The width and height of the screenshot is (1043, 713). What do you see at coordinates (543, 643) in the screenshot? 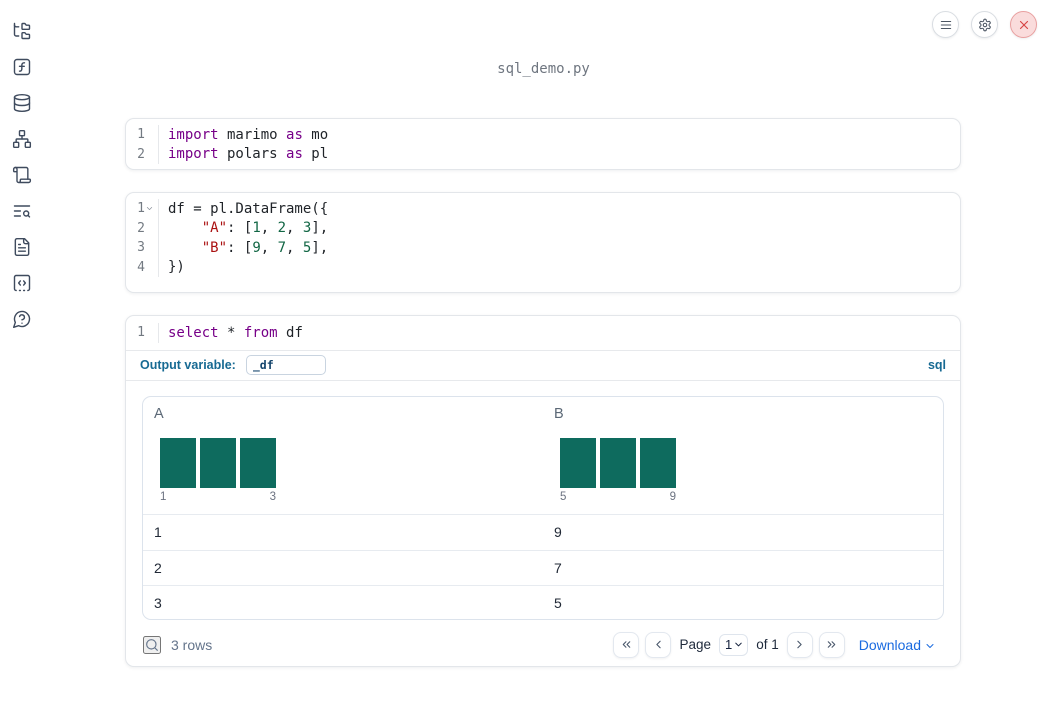
I see `table-footer: 3 rows Page 1 of 1 Download` at bounding box center [543, 643].